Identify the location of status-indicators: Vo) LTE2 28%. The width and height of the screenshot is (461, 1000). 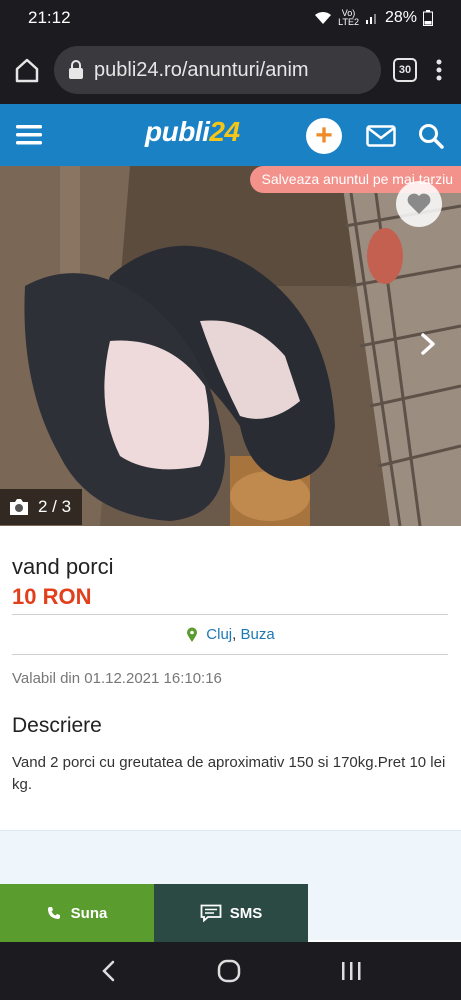
(373, 18).